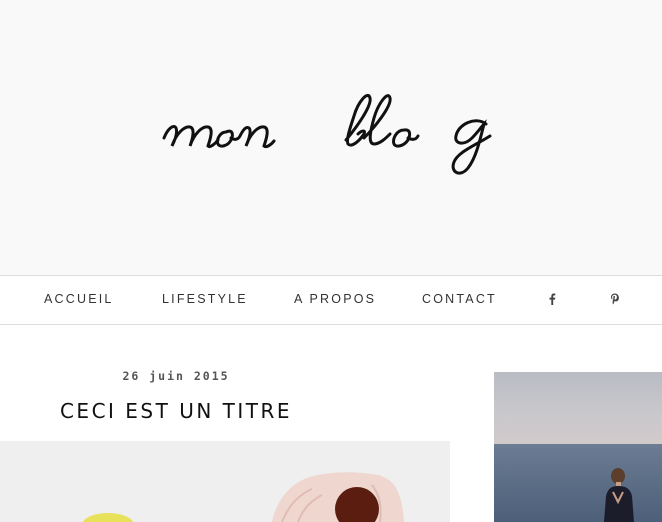  Describe the element at coordinates (79, 299) in the screenshot. I see `nav-item-accueil: ACCUEIL` at that location.